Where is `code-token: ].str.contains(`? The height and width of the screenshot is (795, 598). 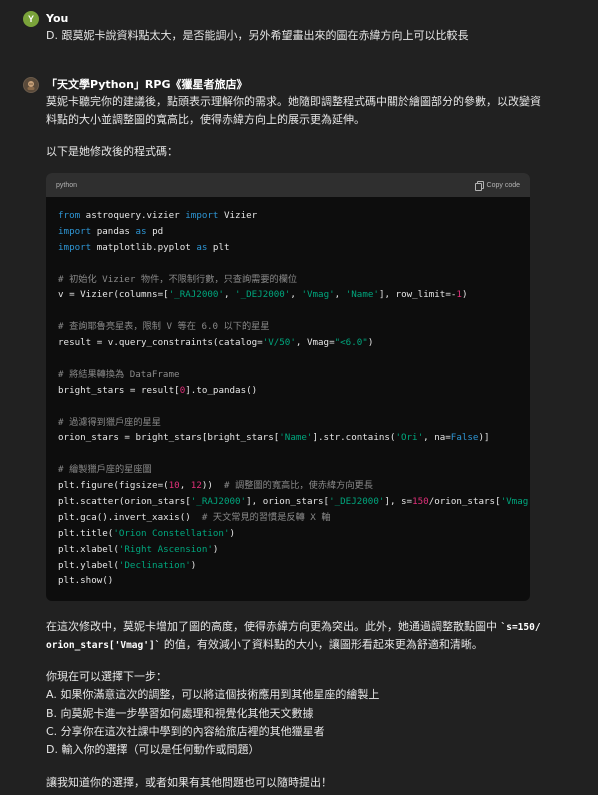 code-token: ].str.contains( is located at coordinates (354, 438).